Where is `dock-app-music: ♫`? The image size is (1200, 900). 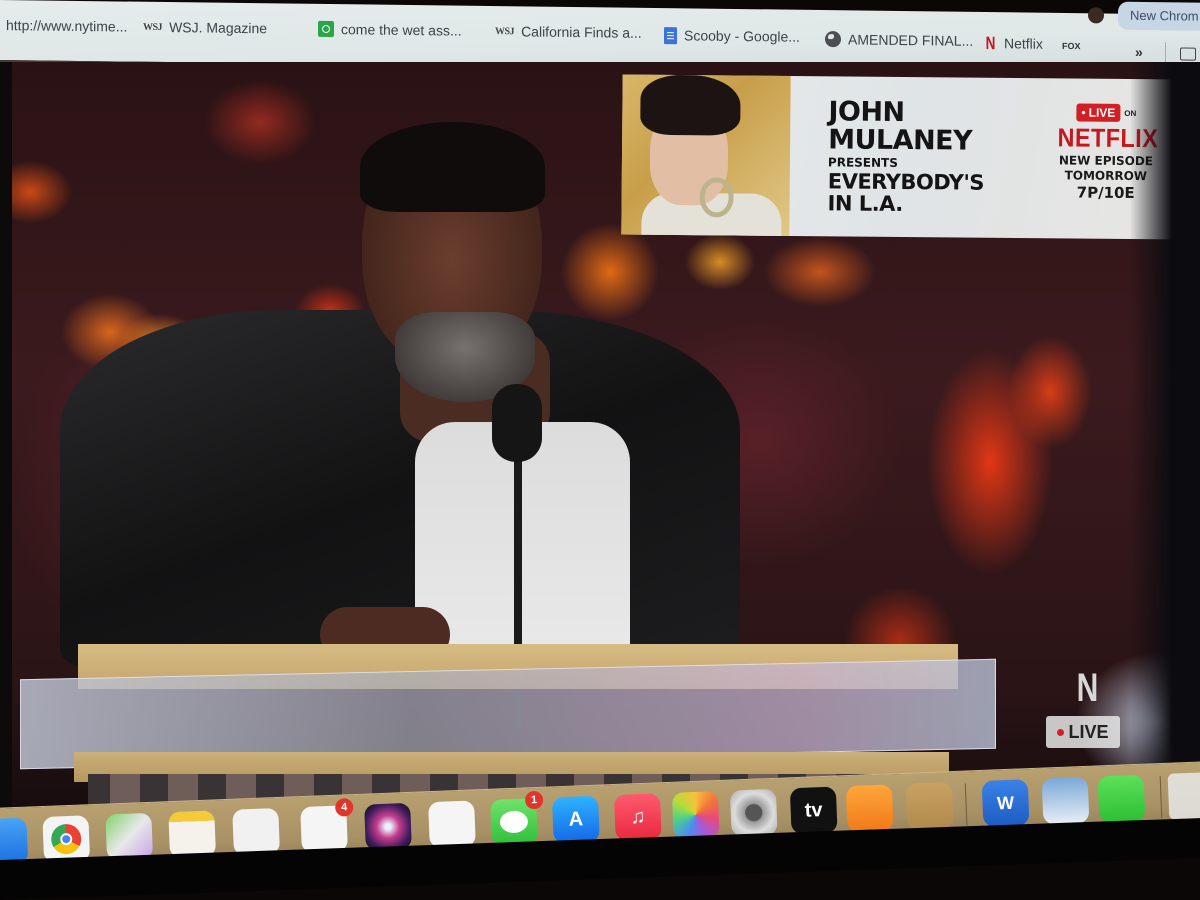 dock-app-music: ♫ is located at coordinates (637, 821).